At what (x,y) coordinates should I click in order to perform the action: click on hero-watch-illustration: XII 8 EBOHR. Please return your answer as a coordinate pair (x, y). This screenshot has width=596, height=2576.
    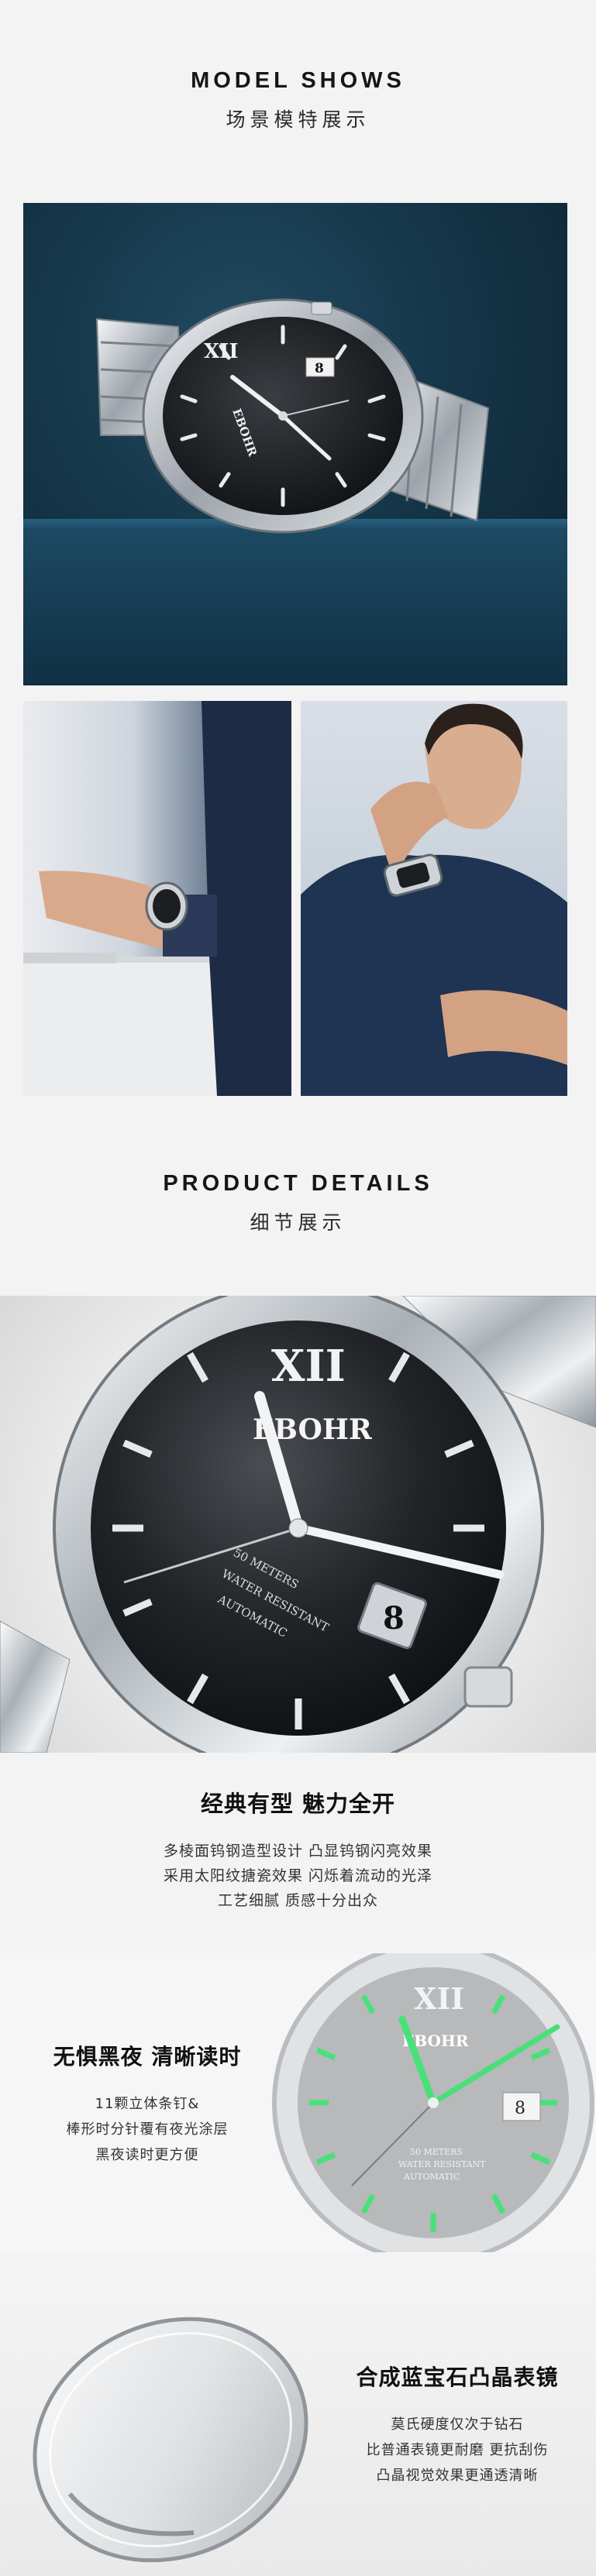
    Looking at the image, I should click on (292, 416).